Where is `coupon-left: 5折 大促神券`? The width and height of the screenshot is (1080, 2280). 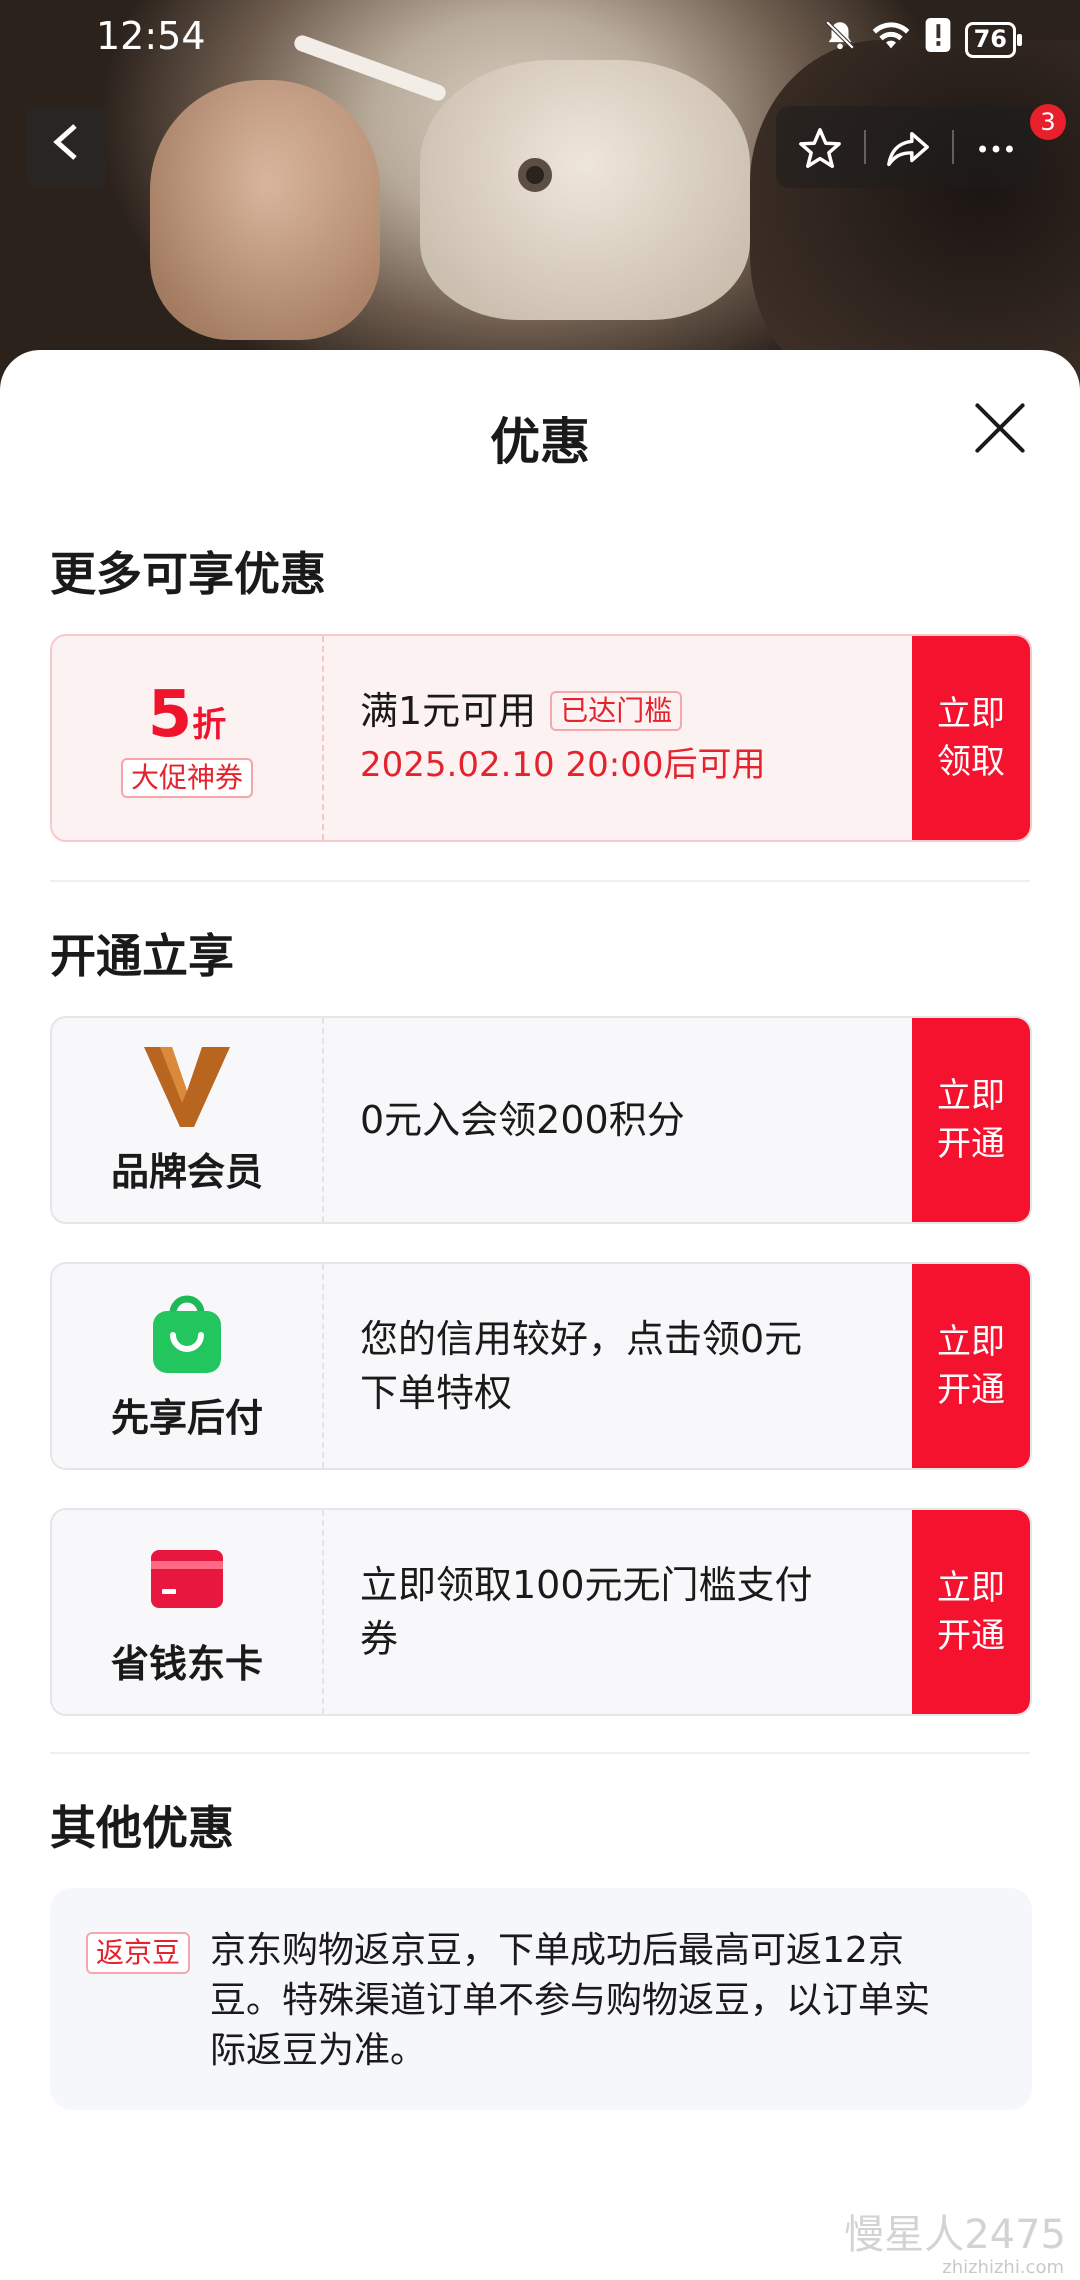 coupon-left: 5折 大促神券 is located at coordinates (188, 738).